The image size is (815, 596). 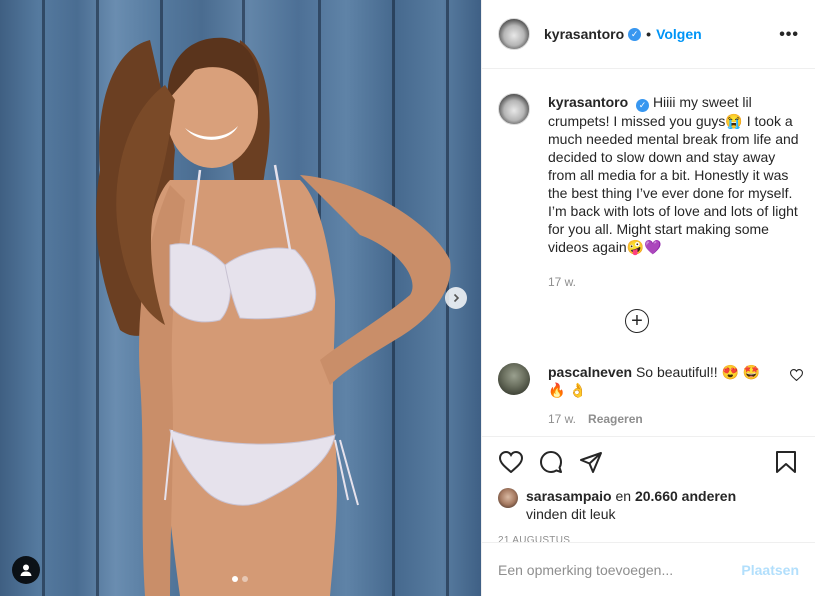 I want to click on add-comment-bar: Plaatsen, so click(x=648, y=569).